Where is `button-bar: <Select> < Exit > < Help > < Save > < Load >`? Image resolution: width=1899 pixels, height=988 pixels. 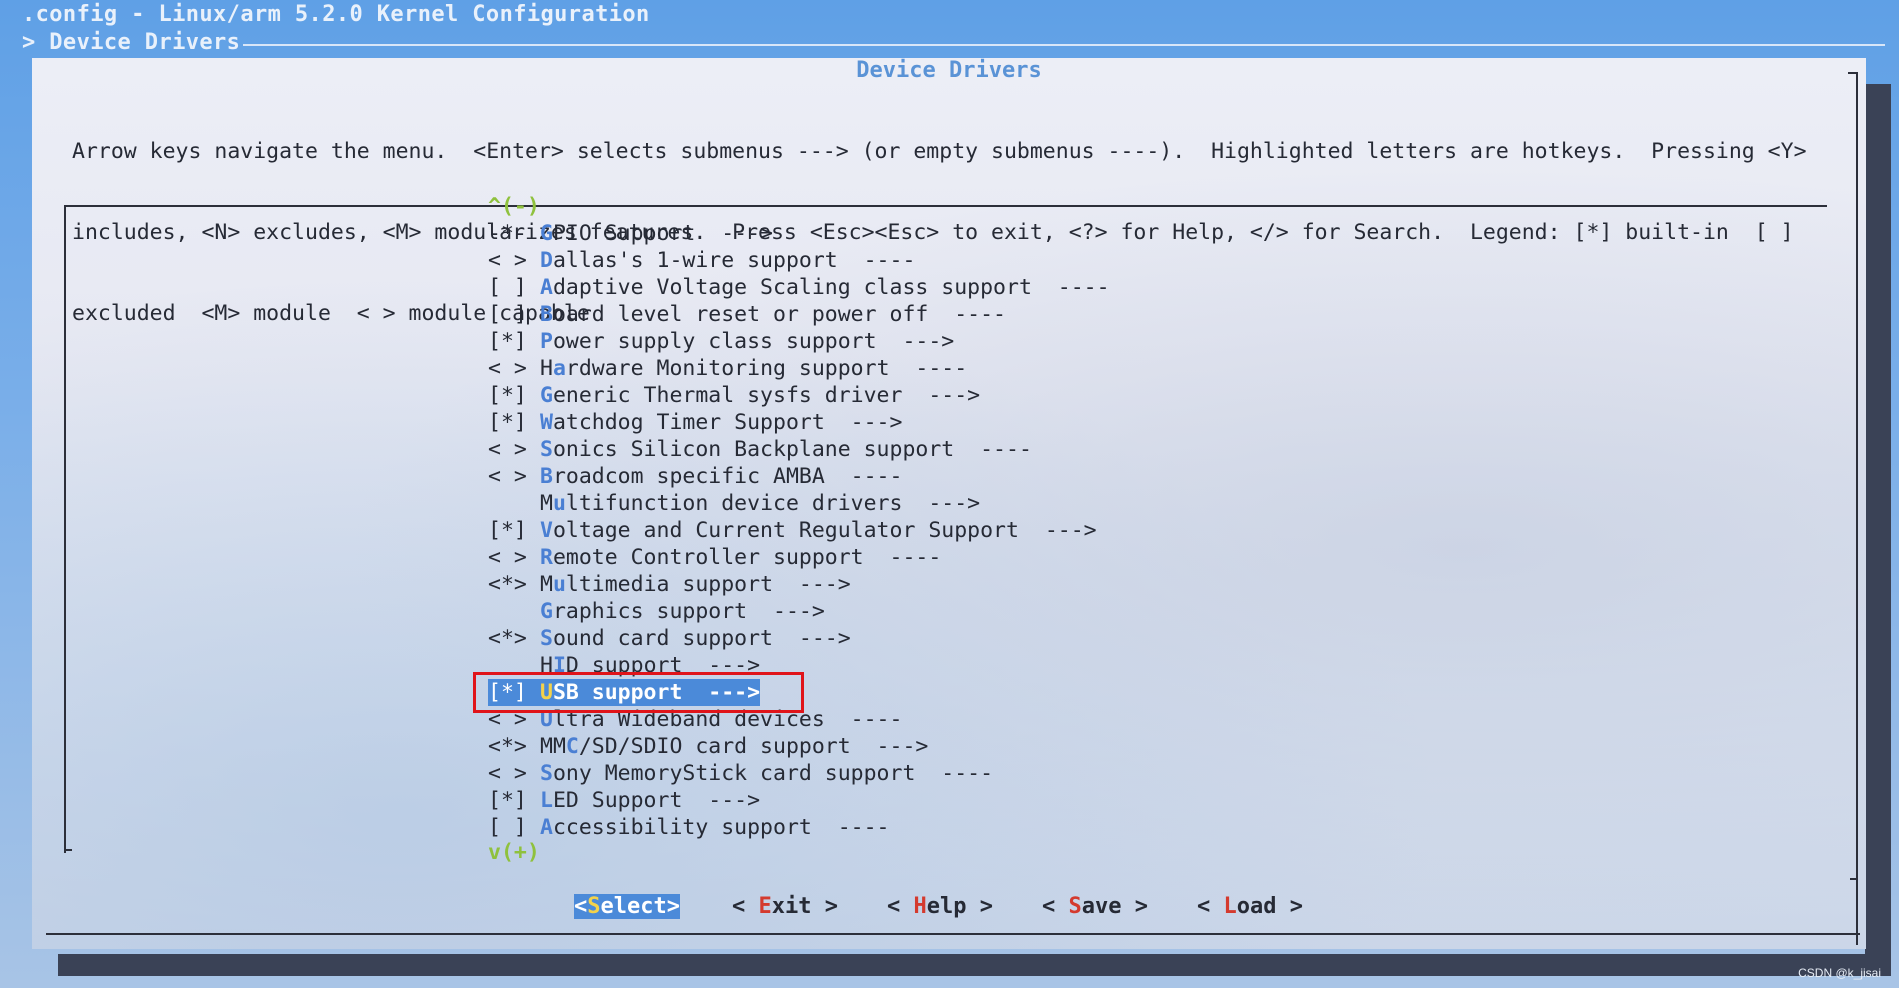 button-bar: <Select> < Exit > < Help > < Save > < Load > is located at coordinates (949, 909).